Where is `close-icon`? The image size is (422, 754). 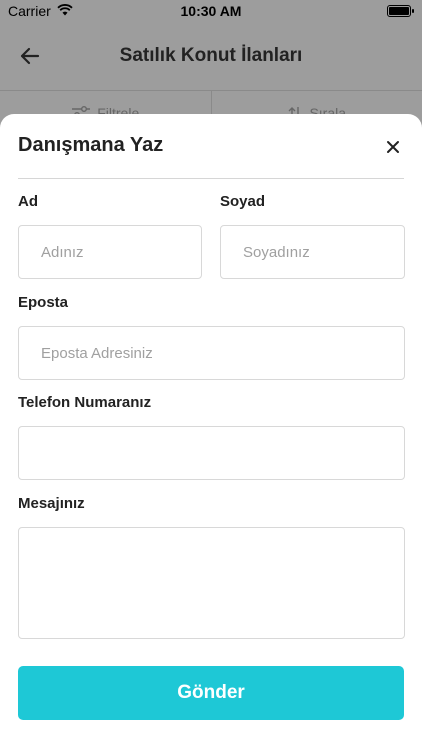
close-icon is located at coordinates (393, 147).